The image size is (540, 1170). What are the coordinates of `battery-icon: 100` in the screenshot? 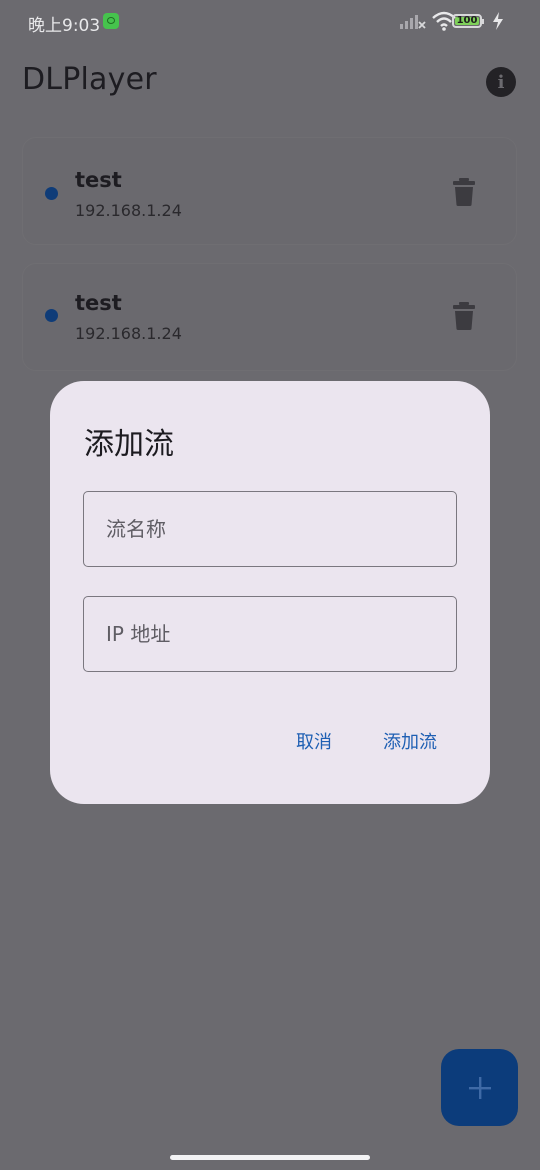 It's located at (468, 21).